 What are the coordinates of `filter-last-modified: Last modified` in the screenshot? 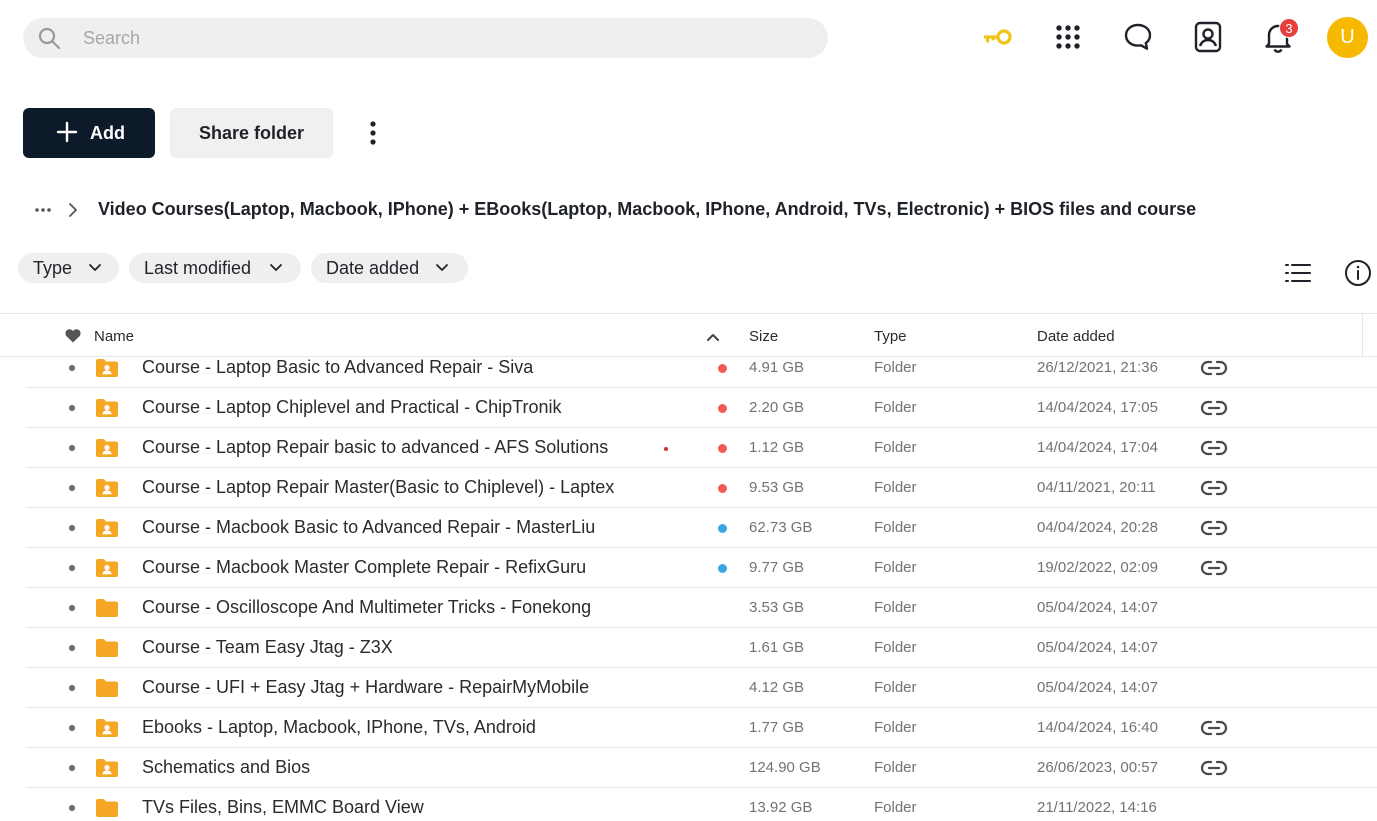 It's located at (215, 268).